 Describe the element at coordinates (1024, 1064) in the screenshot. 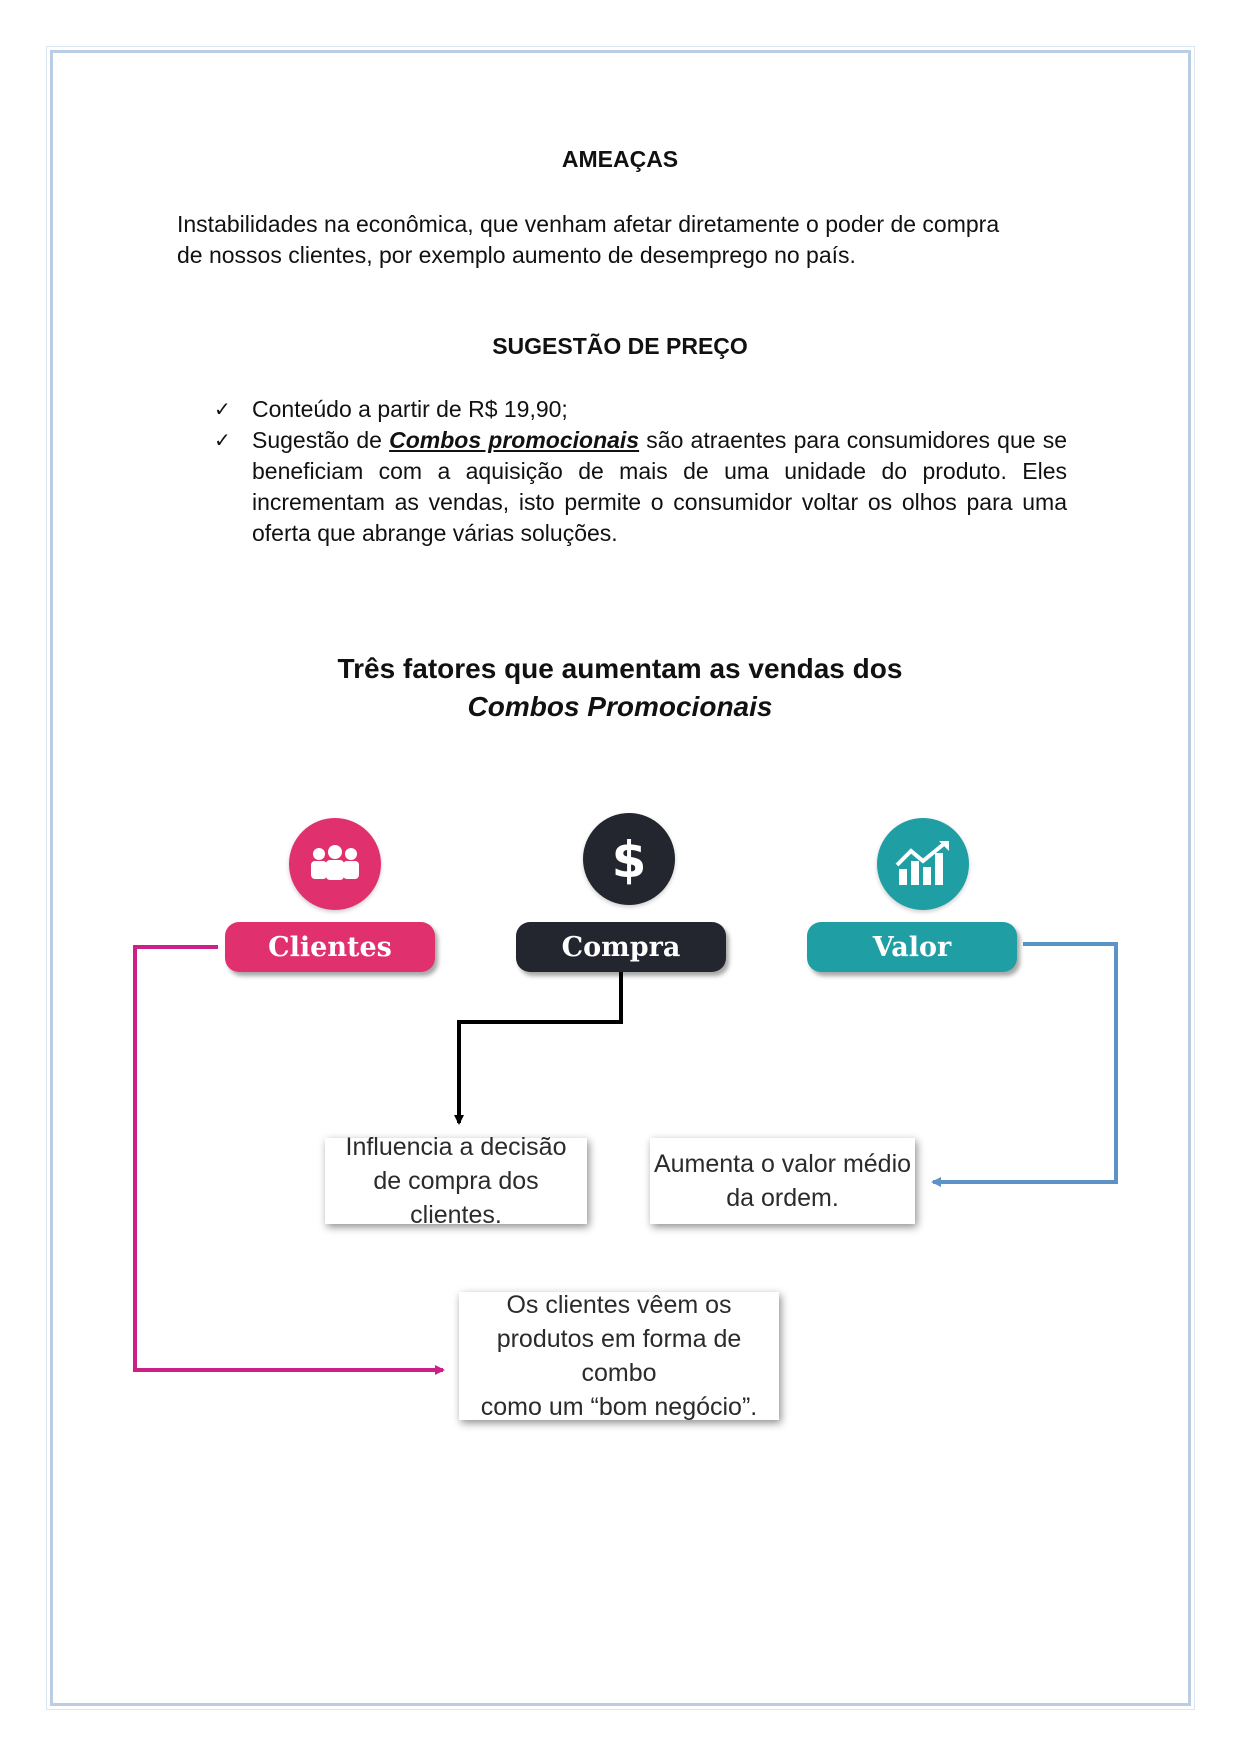

I see `valor-connector` at that location.